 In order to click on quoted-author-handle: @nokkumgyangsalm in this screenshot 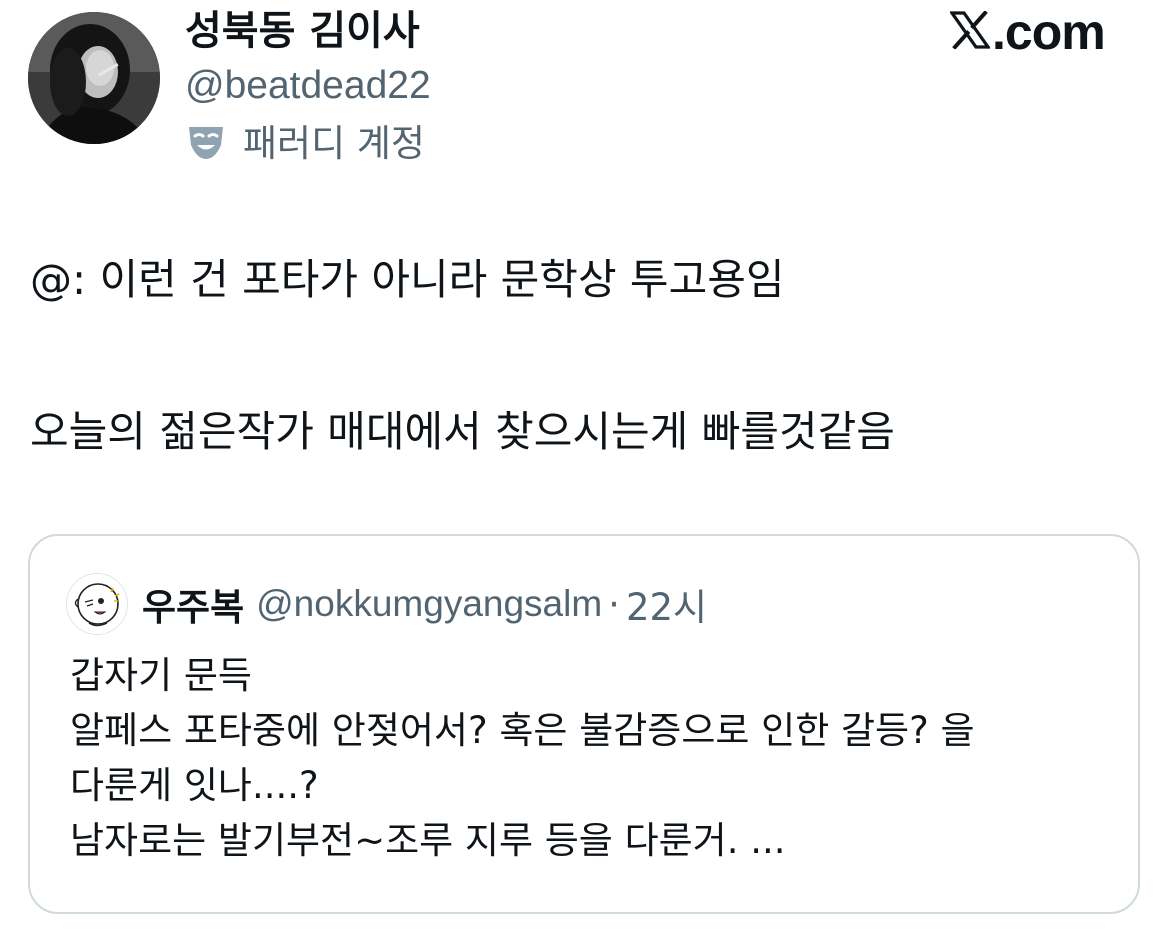, I will do `click(429, 604)`.